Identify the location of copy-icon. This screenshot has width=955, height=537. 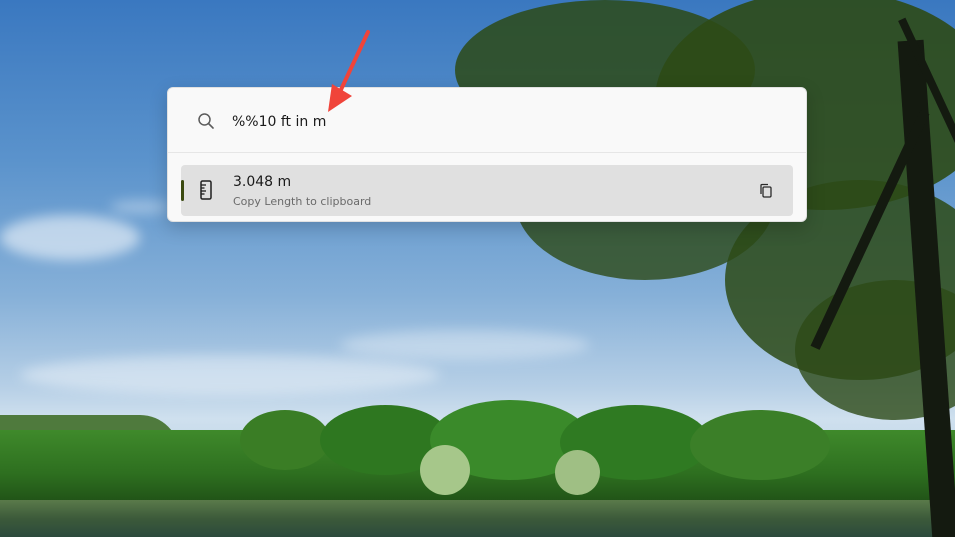
(766, 191).